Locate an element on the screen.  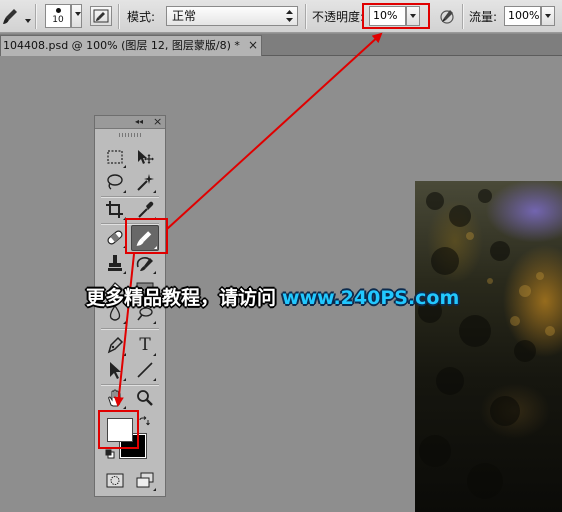
mode-label: 模式: is located at coordinates (141, 17).